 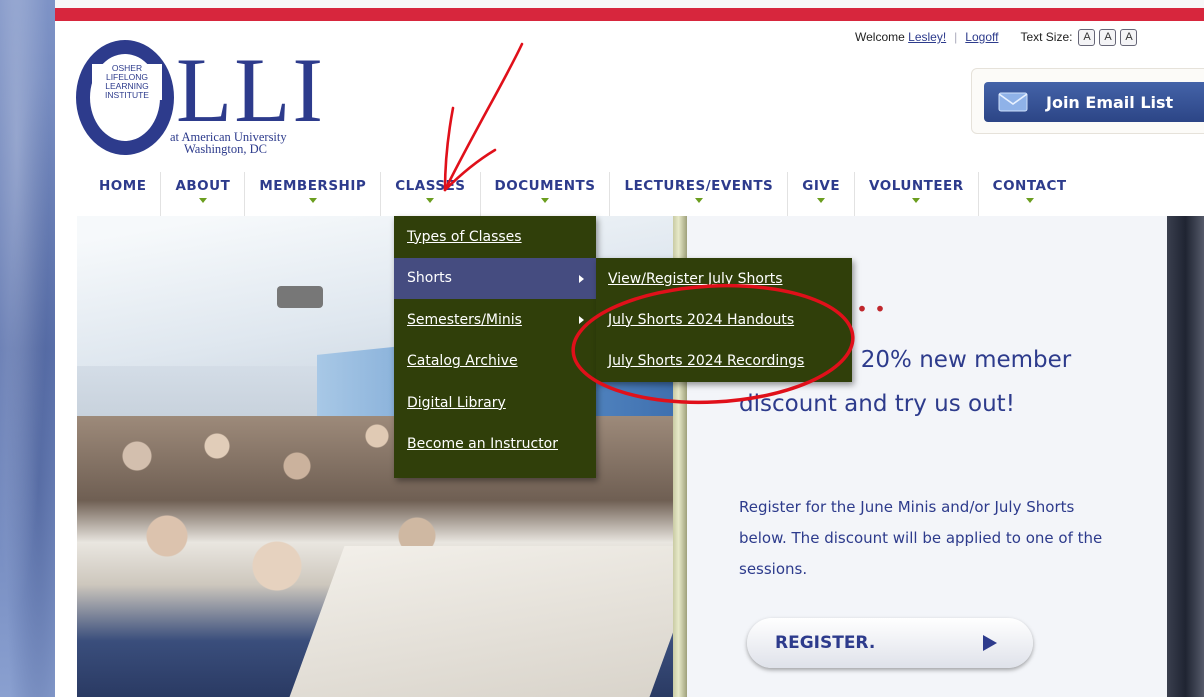 What do you see at coordinates (544, 194) in the screenshot?
I see `nav-documents: DOCUMENTS` at bounding box center [544, 194].